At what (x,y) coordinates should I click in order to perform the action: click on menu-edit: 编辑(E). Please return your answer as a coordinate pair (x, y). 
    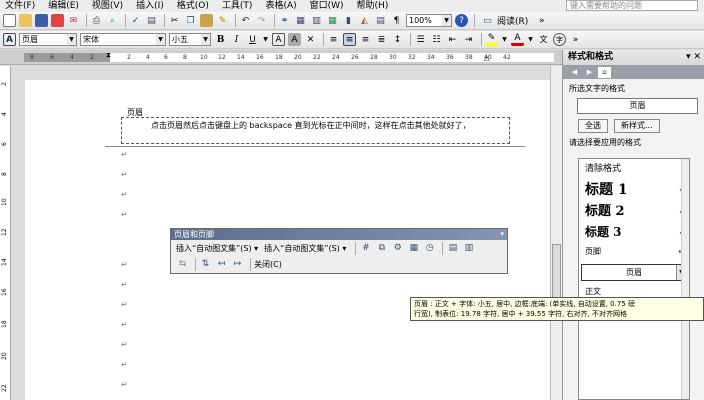
    Looking at the image, I should click on (65, 6).